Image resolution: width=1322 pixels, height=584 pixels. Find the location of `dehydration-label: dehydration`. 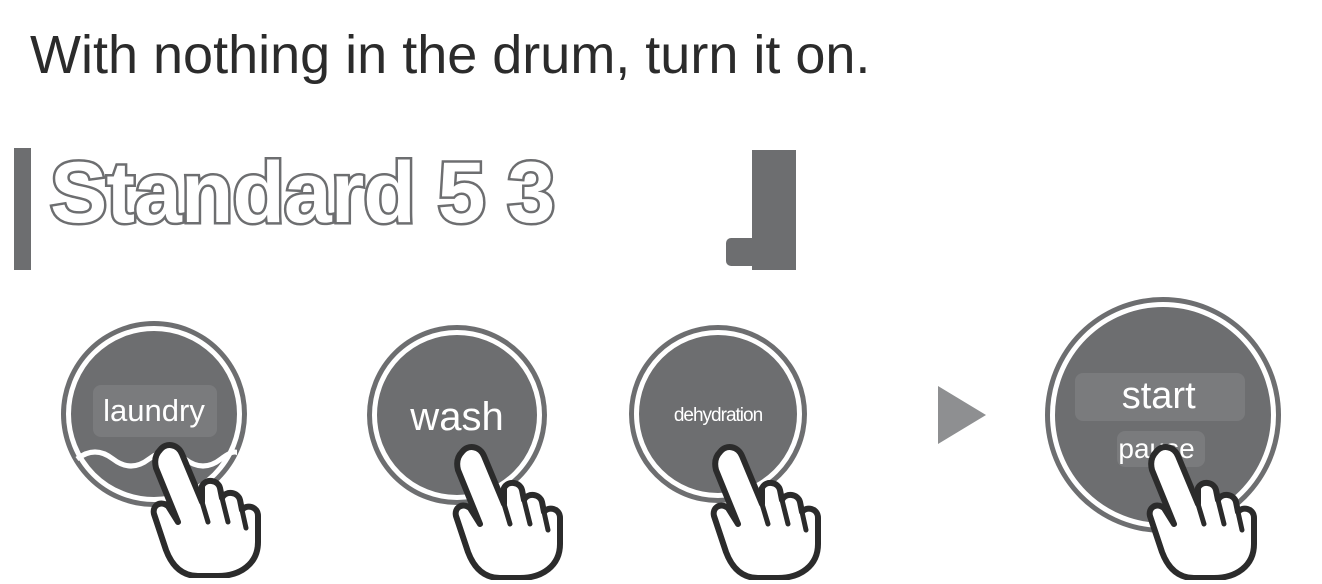

dehydration-label: dehydration is located at coordinates (718, 415).